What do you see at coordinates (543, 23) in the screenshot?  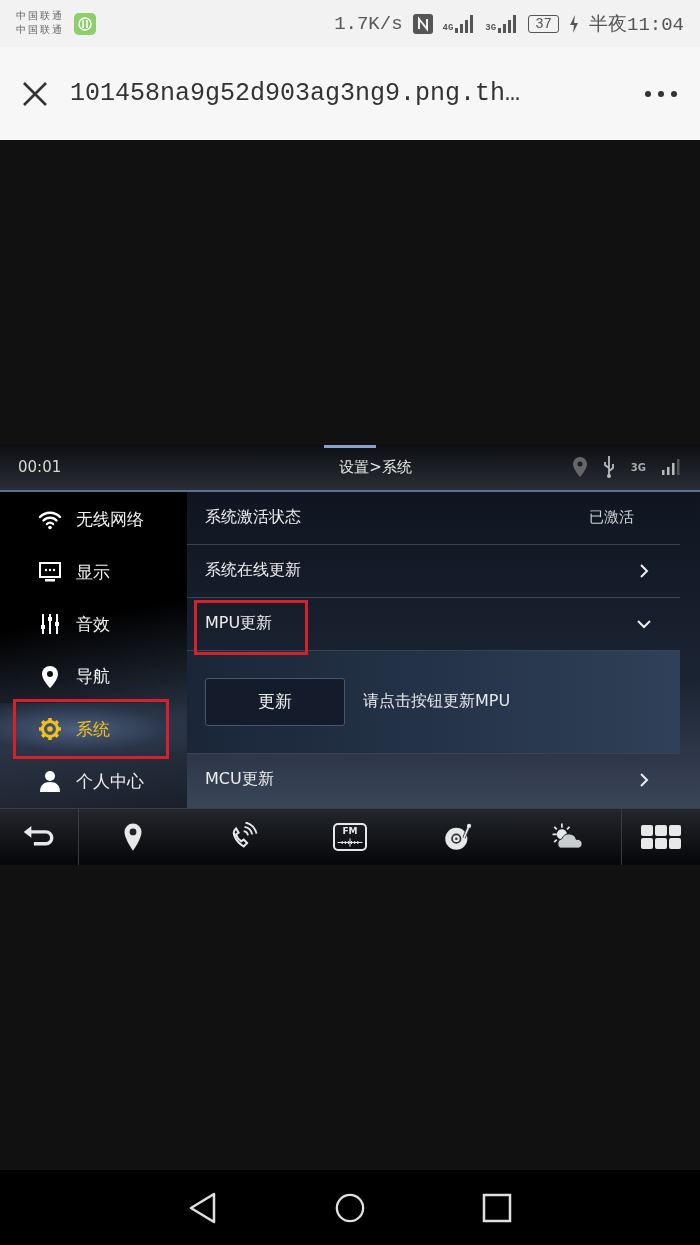 I see `battery-level: 37` at bounding box center [543, 23].